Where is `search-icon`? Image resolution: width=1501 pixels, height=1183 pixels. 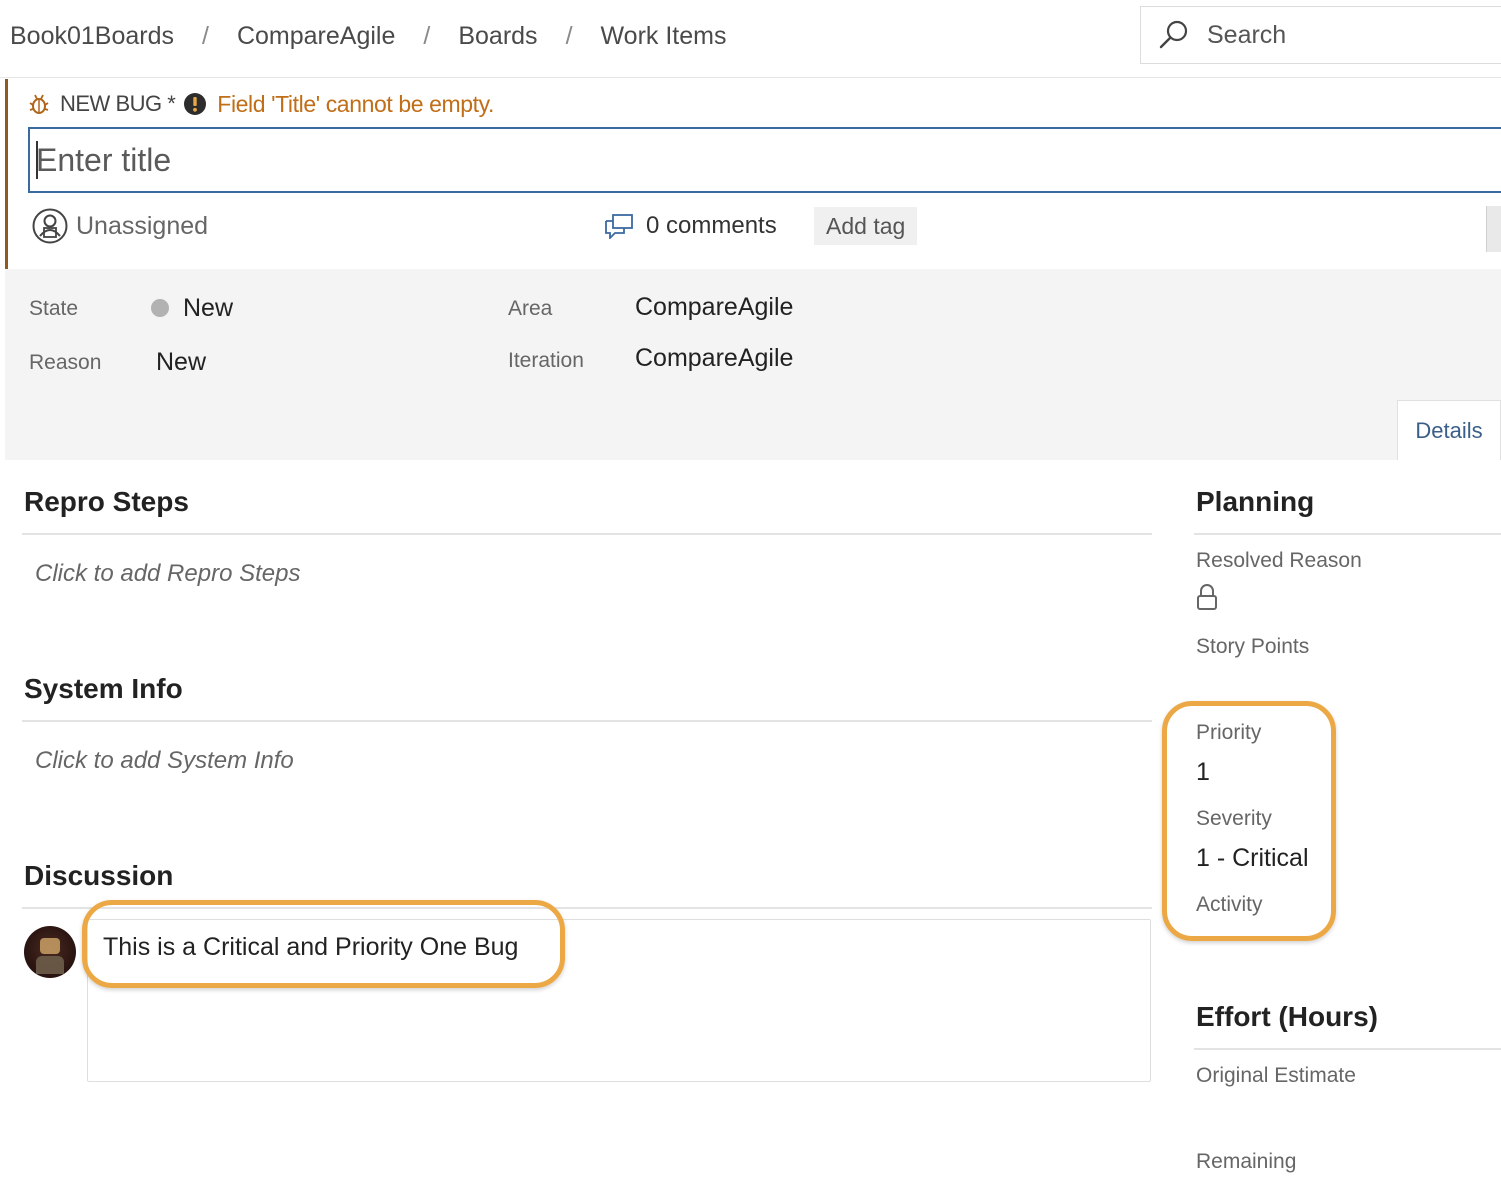 search-icon is located at coordinates (1173, 34).